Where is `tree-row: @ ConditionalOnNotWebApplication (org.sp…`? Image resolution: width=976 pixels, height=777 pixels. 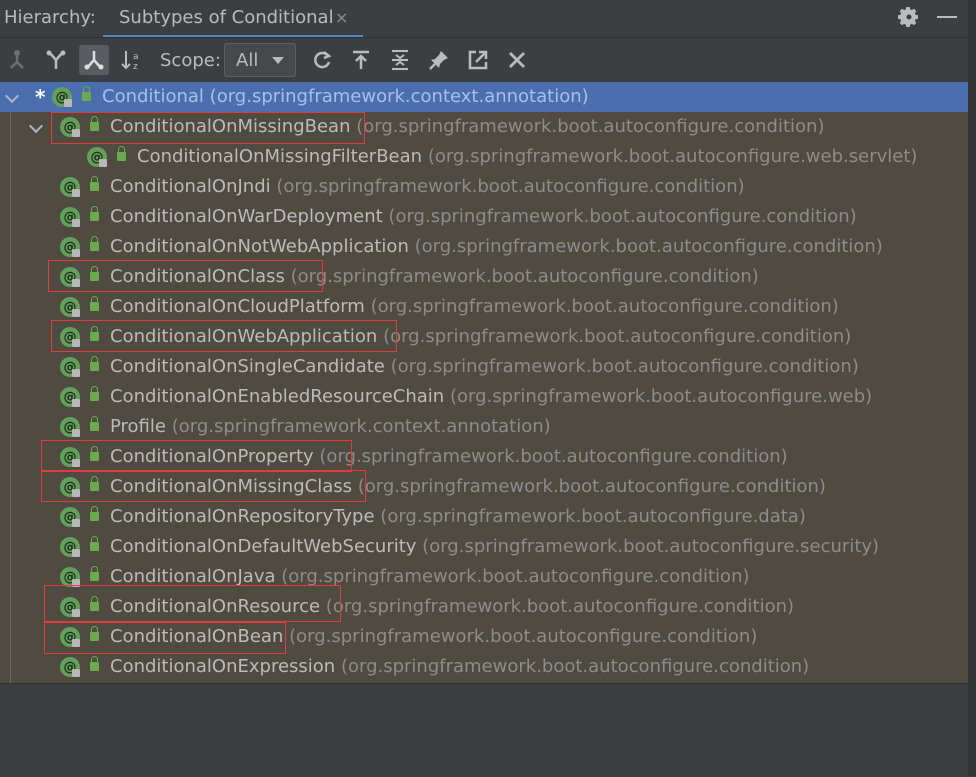 tree-row: @ ConditionalOnNotWebApplication (org.sp… is located at coordinates (484, 247).